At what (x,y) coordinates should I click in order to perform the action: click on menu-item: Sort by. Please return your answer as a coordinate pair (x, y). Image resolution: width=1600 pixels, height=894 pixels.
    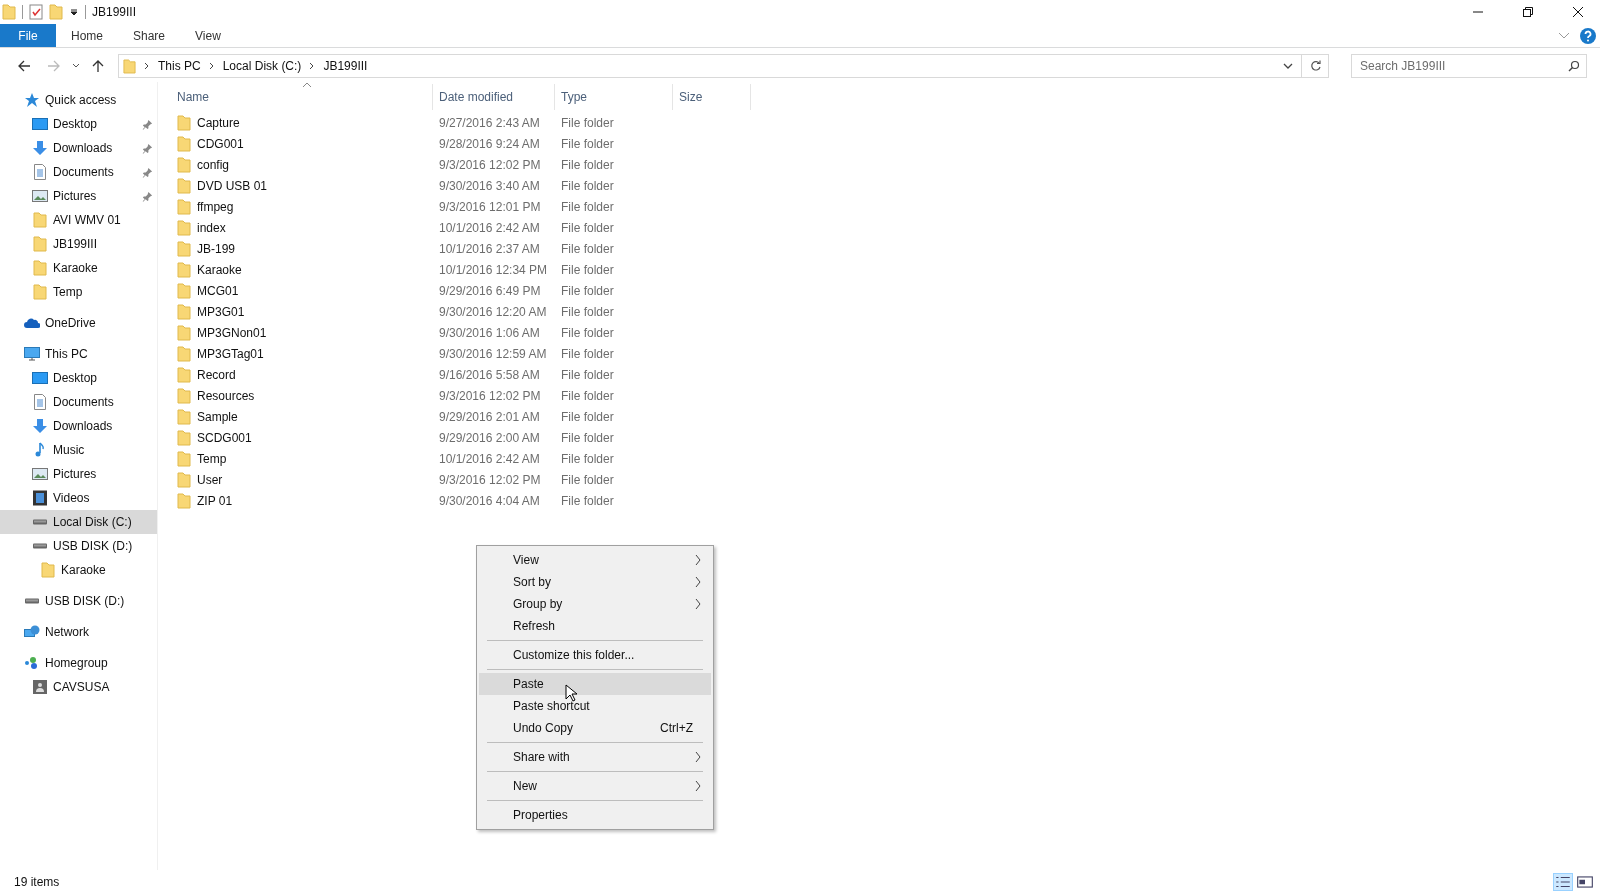
    Looking at the image, I should click on (595, 582).